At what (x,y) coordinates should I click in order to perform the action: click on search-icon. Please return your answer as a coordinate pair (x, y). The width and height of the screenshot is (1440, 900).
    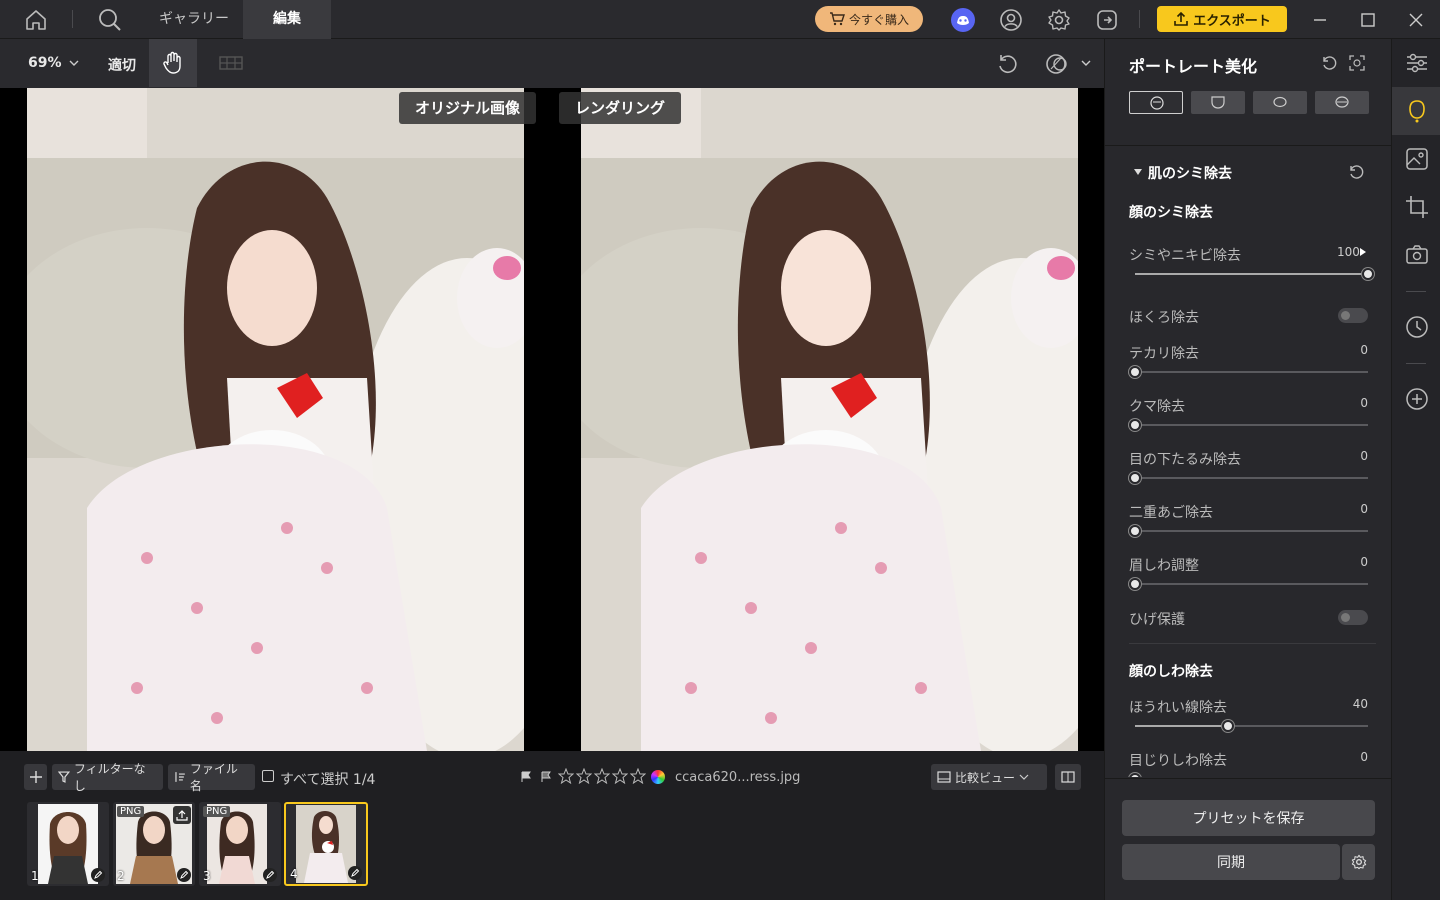
    Looking at the image, I should click on (110, 20).